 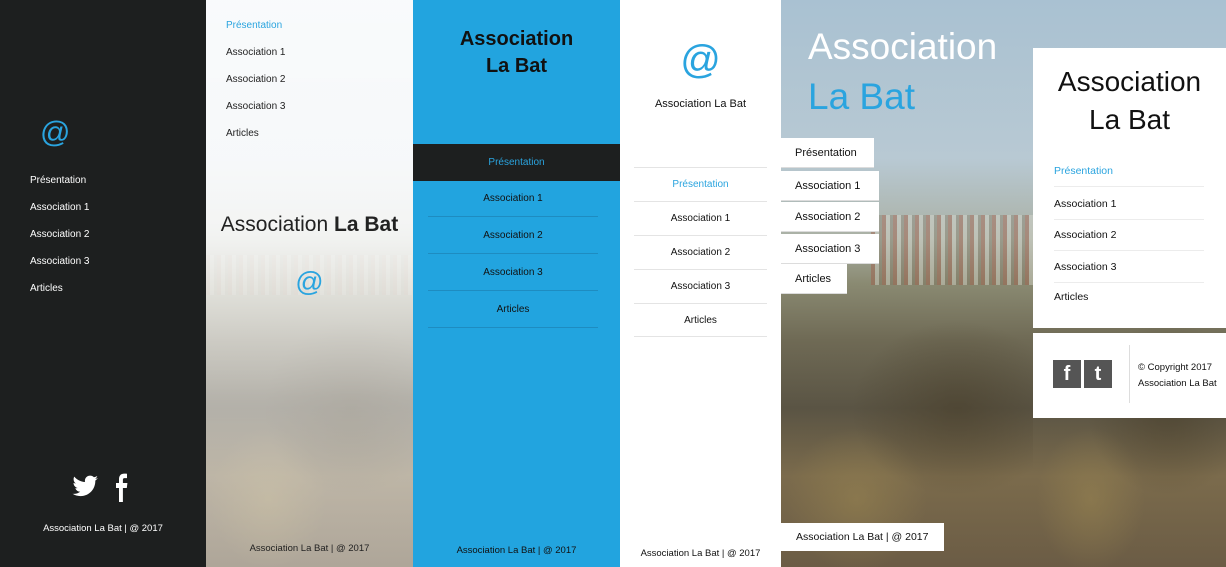 What do you see at coordinates (366, 224) in the screenshot?
I see `site-title-bold: La Bat` at bounding box center [366, 224].